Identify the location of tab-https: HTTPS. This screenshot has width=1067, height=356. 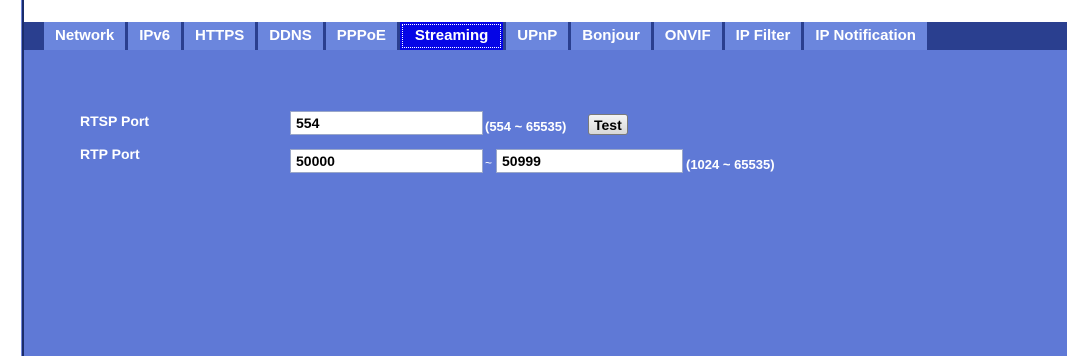
(220, 36).